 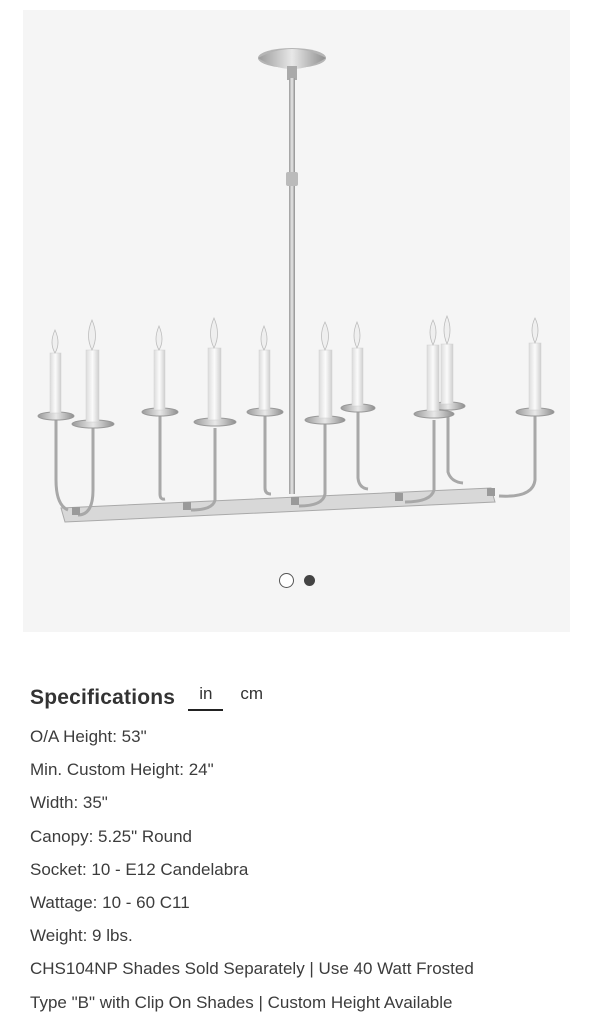 What do you see at coordinates (139, 869) in the screenshot?
I see `spec-socket: Socket: 10 - E12 Candelabra` at bounding box center [139, 869].